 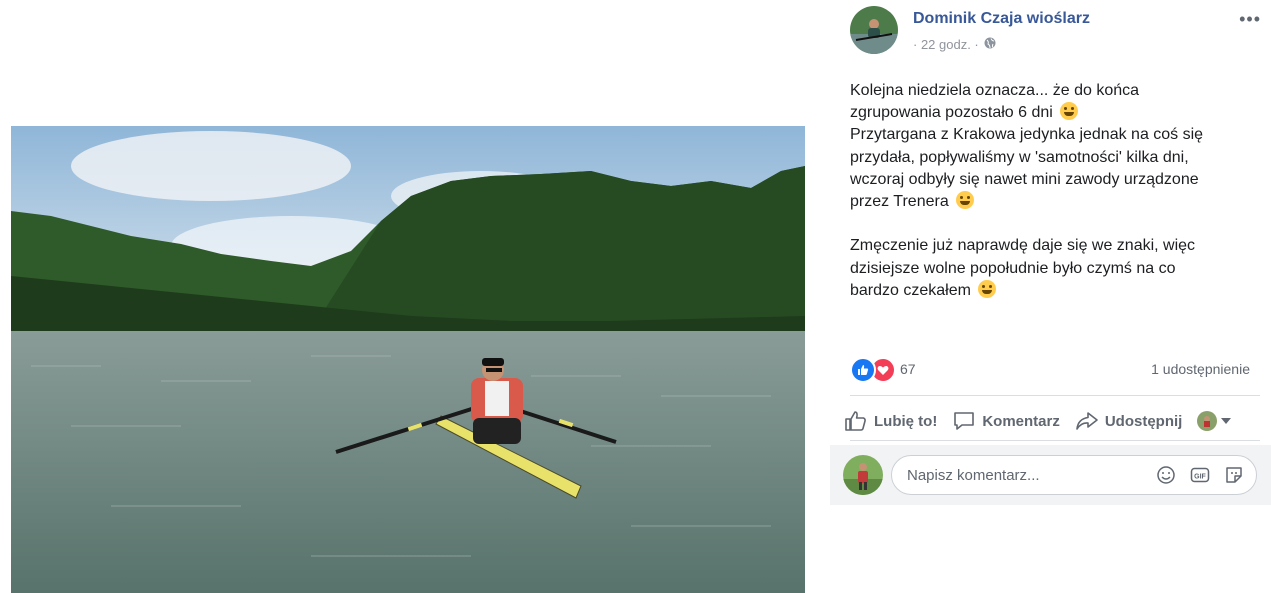 What do you see at coordinates (965, 200) in the screenshot?
I see `upside-down-face-icon` at bounding box center [965, 200].